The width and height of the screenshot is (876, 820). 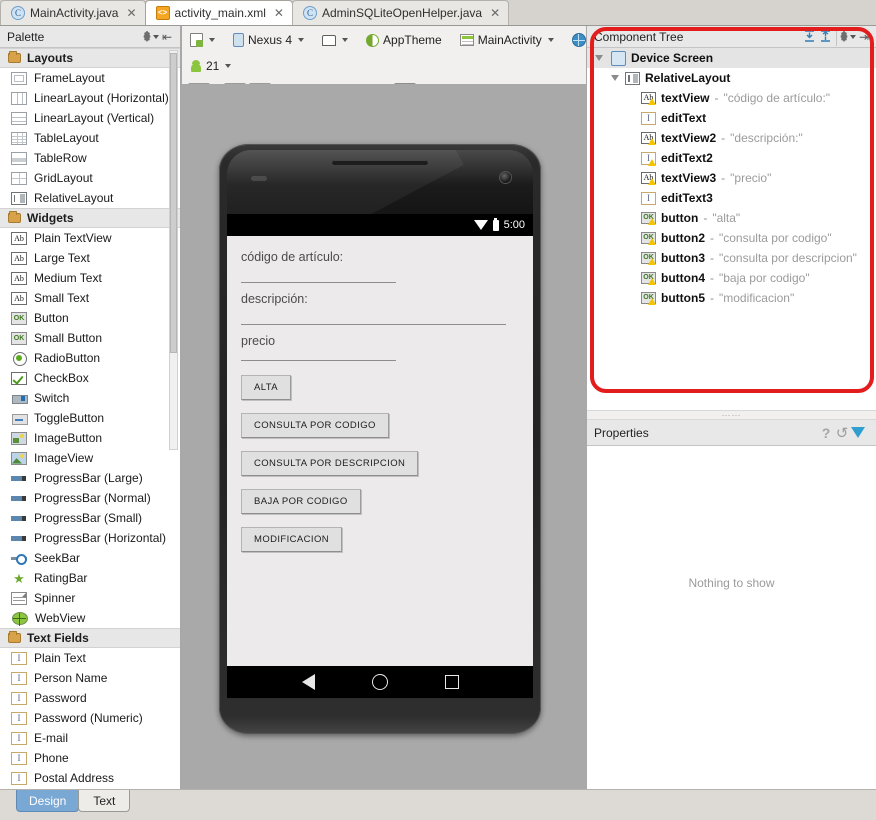 I want to click on palette-item-webview: WebView, so click(x=90, y=618).